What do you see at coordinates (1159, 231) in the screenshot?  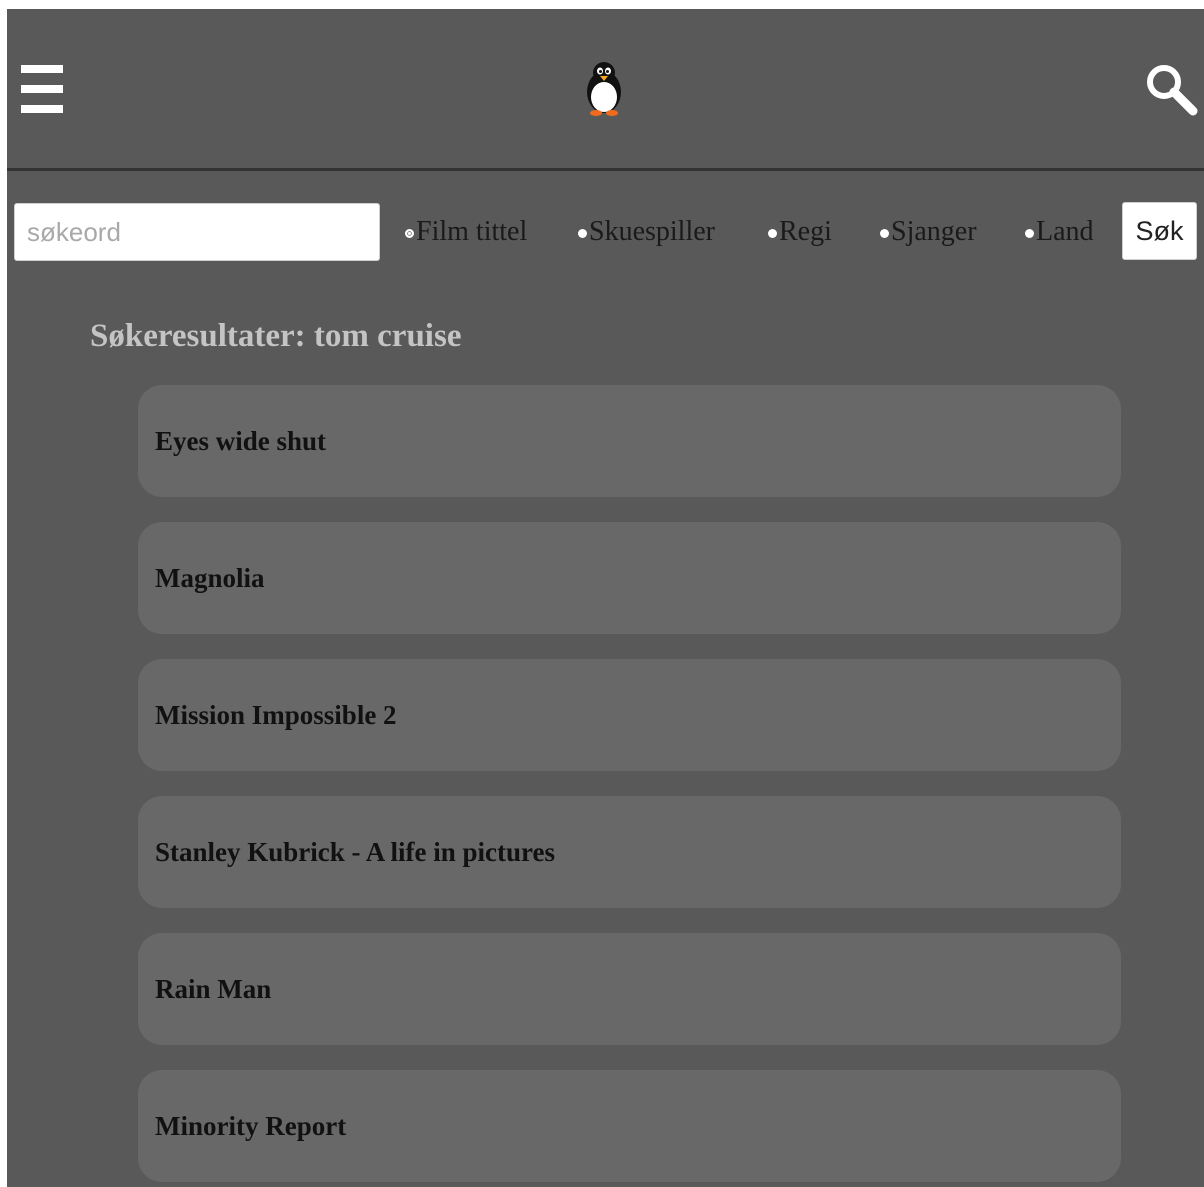 I see `search-submit-button: Søk` at bounding box center [1159, 231].